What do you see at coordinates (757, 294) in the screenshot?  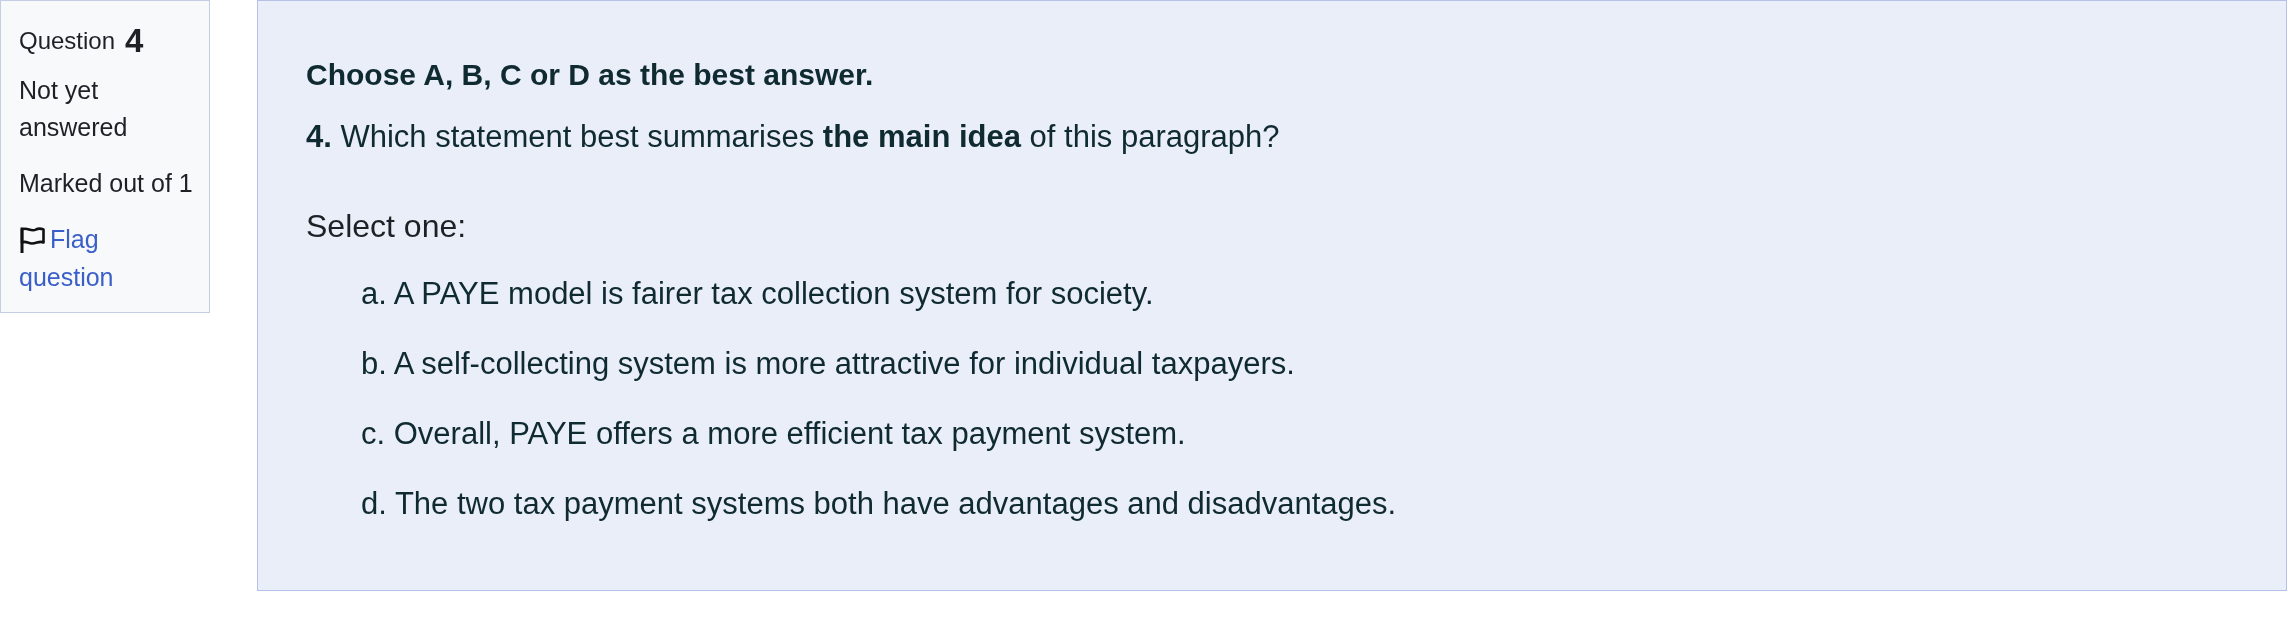 I see `answer-option: a. A PAYE model is fairer tax collection system for society.` at bounding box center [757, 294].